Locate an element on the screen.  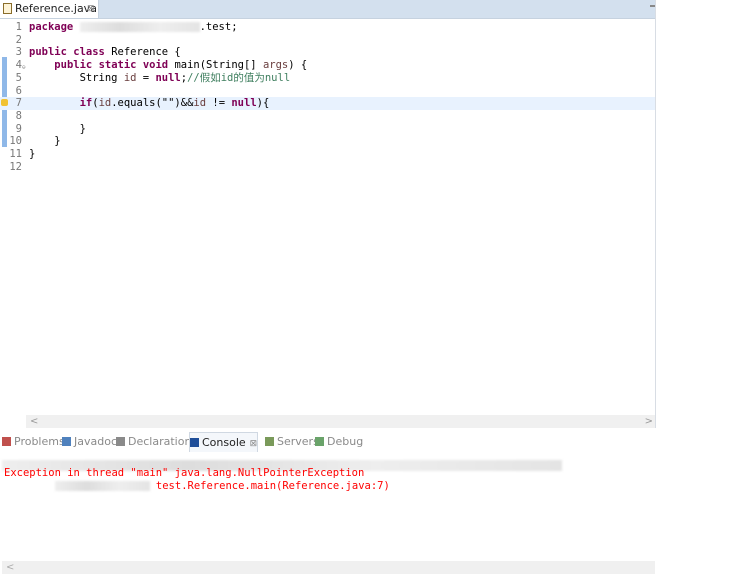
code-text: if(id.equals("")&&id != null){ is located at coordinates (149, 103).